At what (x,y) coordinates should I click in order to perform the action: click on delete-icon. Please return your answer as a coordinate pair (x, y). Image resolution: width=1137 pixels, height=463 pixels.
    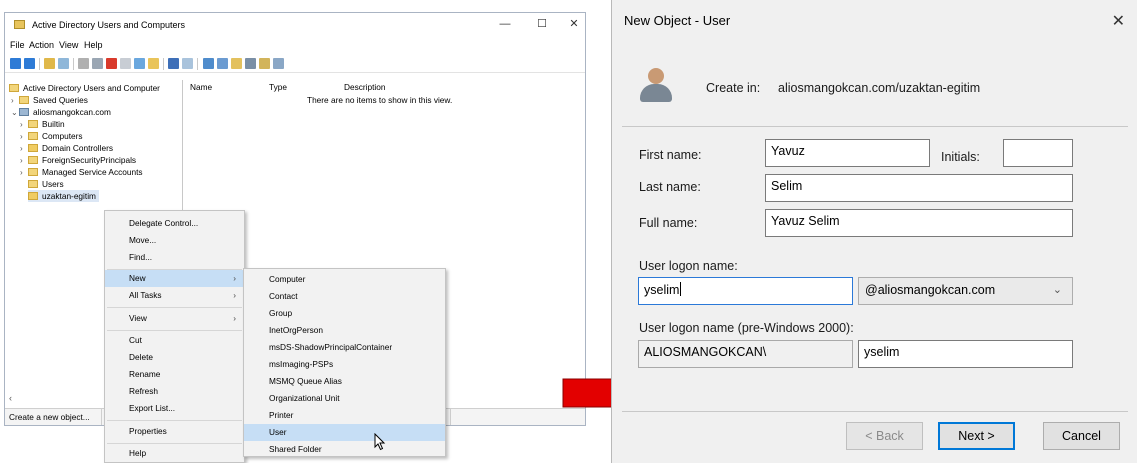
    Looking at the image, I should click on (111, 63).